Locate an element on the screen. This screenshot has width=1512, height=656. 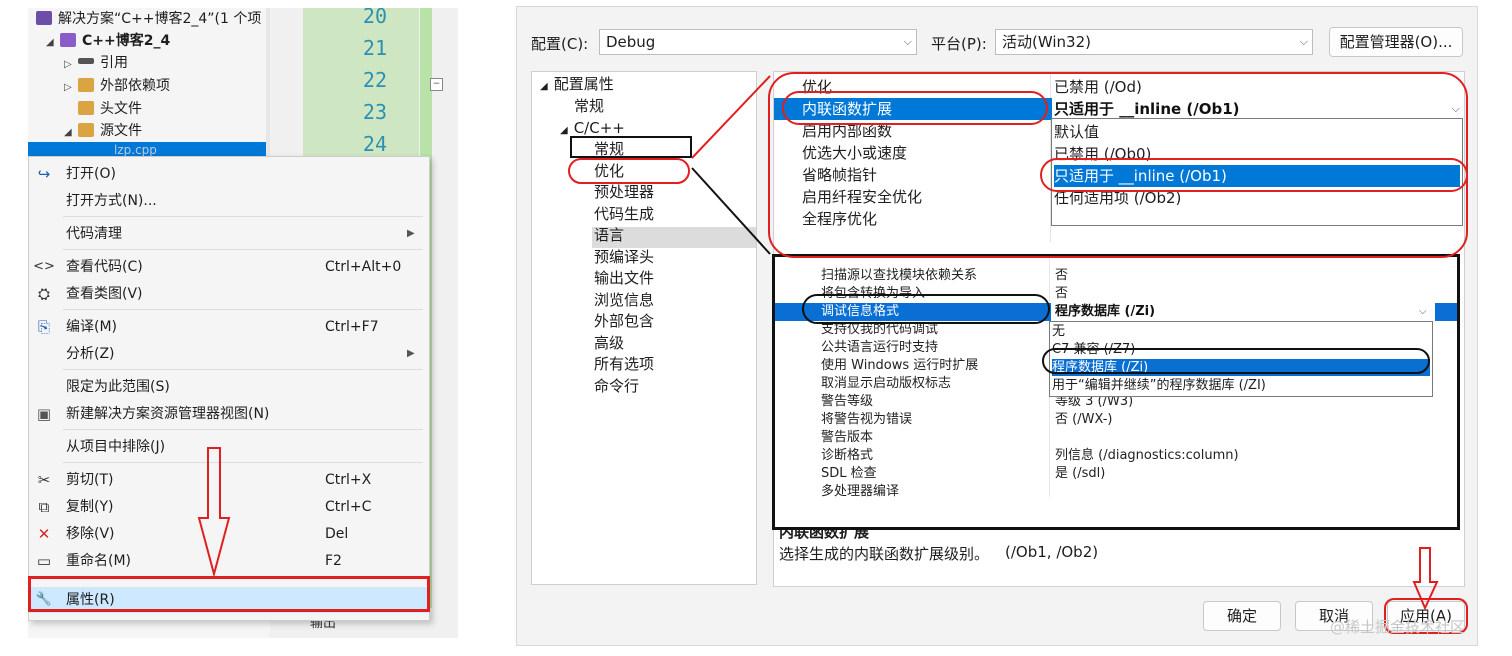
annotation-lines is located at coordinates (731, 165).